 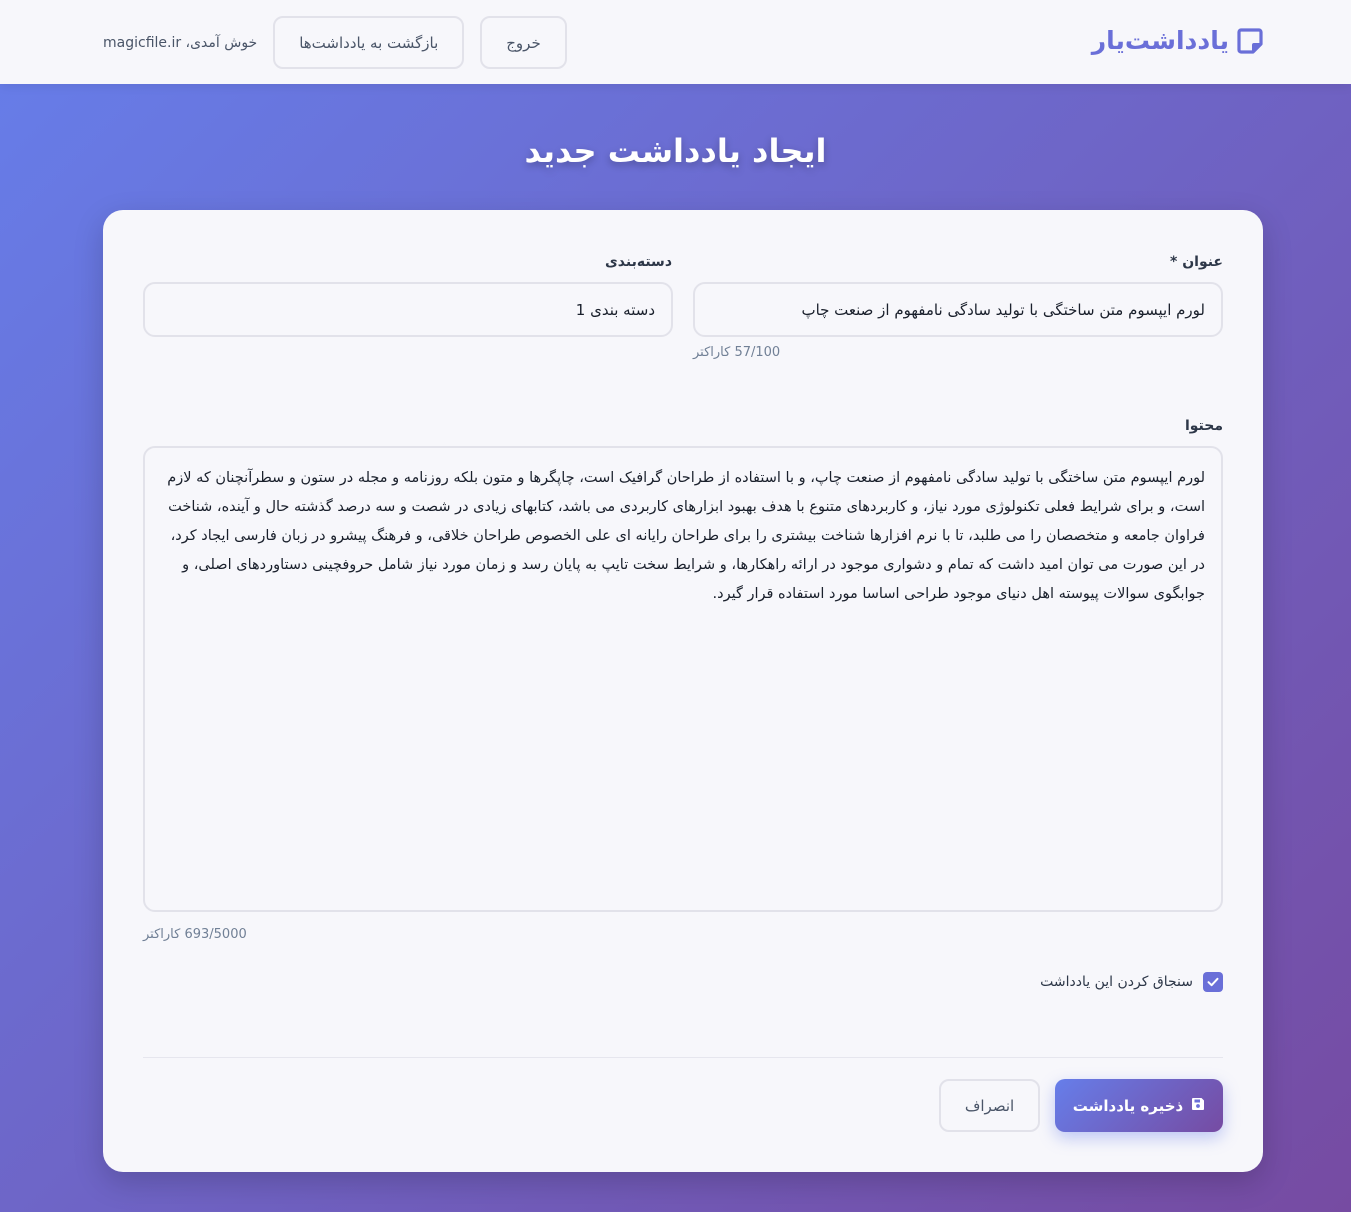 I want to click on pin-checkbox, so click(x=1213, y=982).